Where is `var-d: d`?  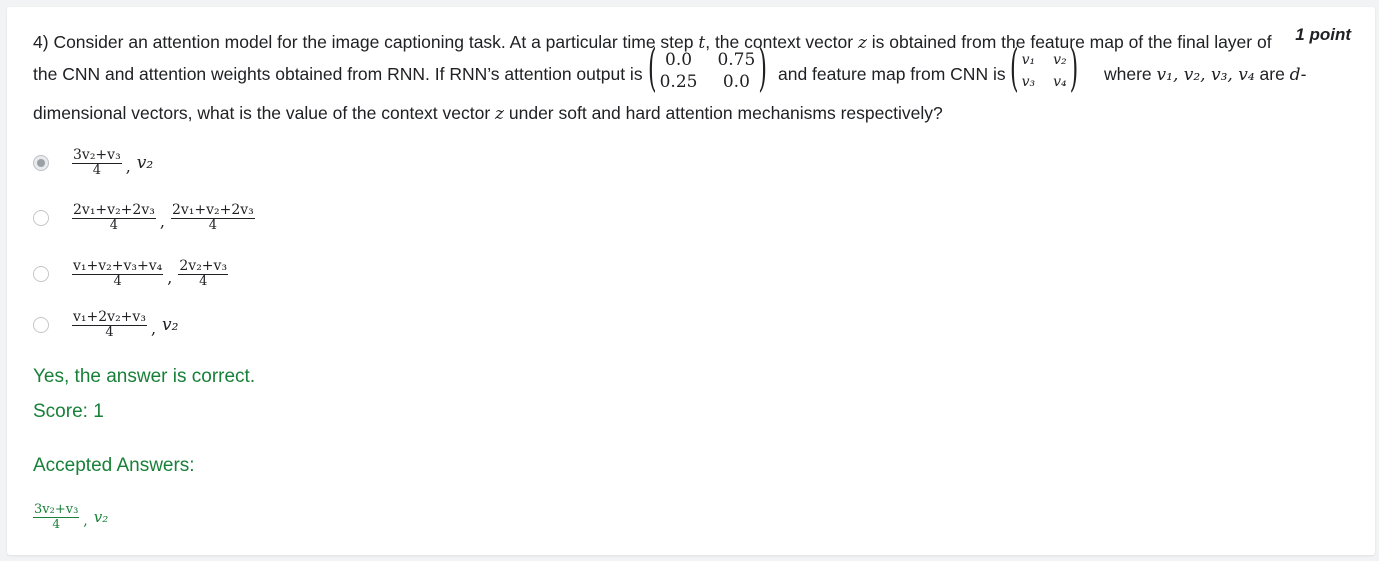 var-d: d is located at coordinates (1295, 75).